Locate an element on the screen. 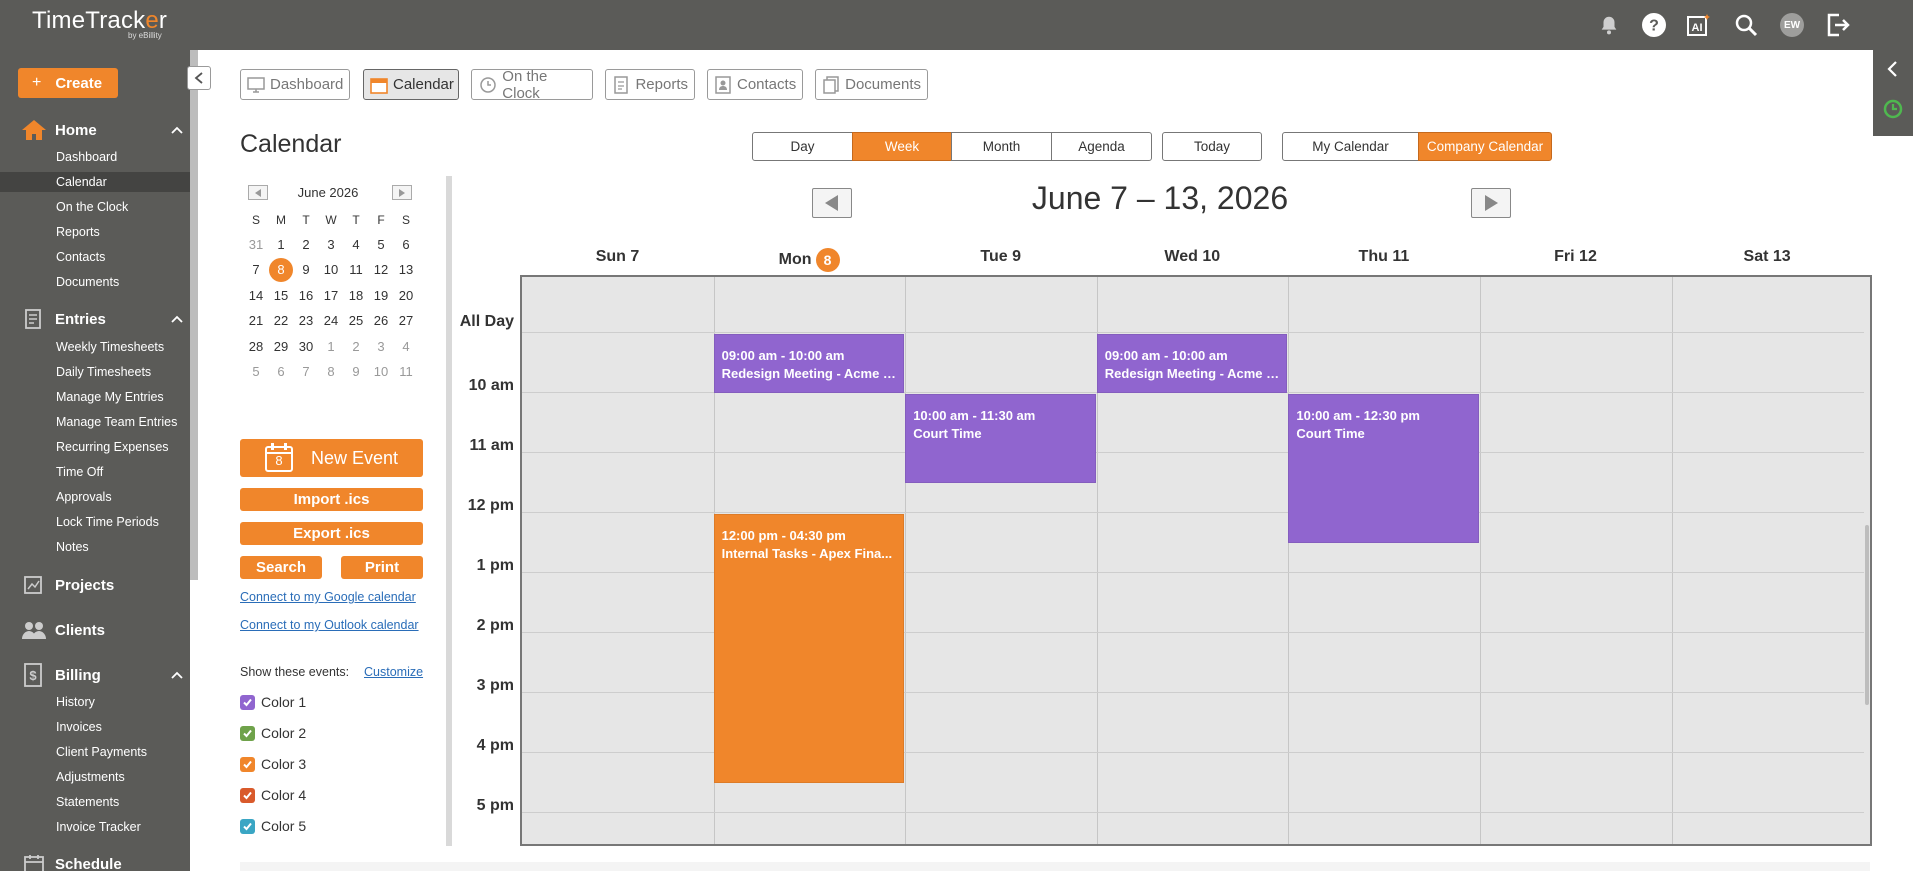  mini-calendar-day: 28 is located at coordinates (256, 346).